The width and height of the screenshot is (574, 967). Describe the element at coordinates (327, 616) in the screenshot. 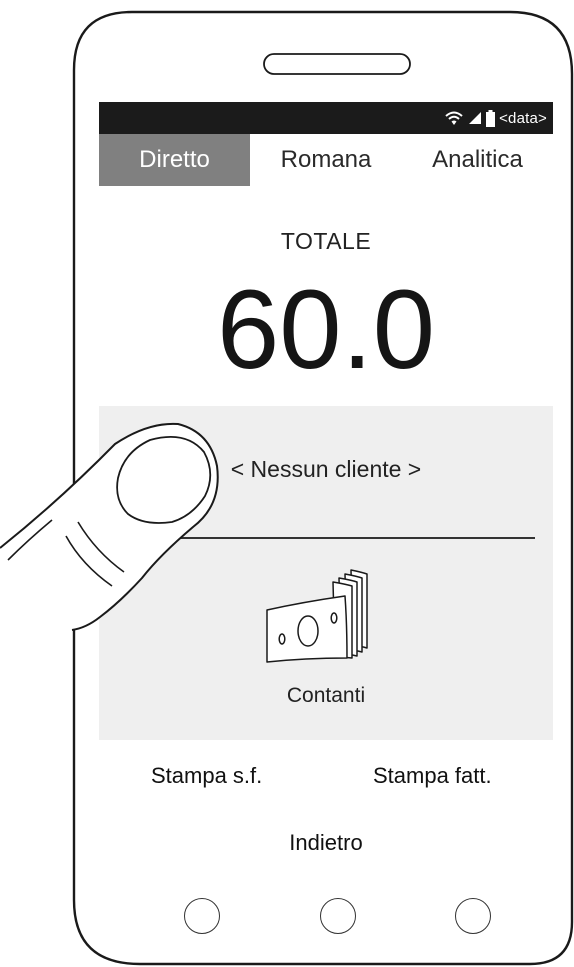

I see `cash-icon` at that location.